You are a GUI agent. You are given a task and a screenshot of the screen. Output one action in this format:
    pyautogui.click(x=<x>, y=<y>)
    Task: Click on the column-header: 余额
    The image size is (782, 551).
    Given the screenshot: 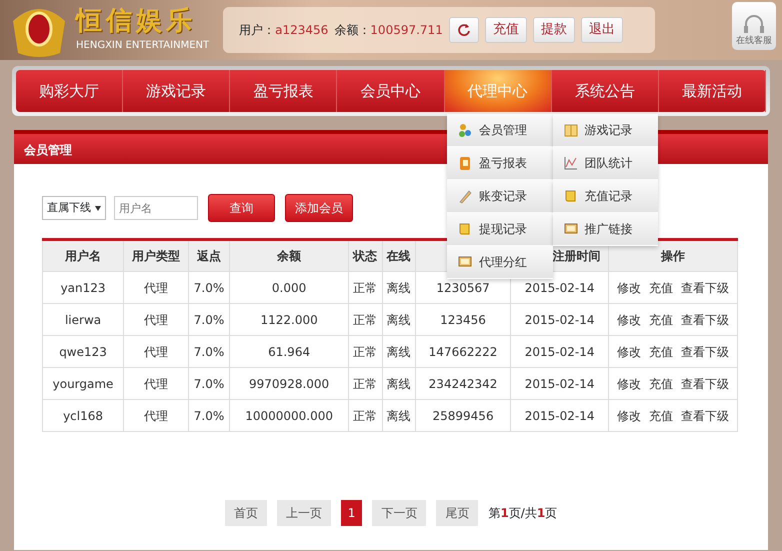 What is the action you would take?
    pyautogui.click(x=289, y=256)
    